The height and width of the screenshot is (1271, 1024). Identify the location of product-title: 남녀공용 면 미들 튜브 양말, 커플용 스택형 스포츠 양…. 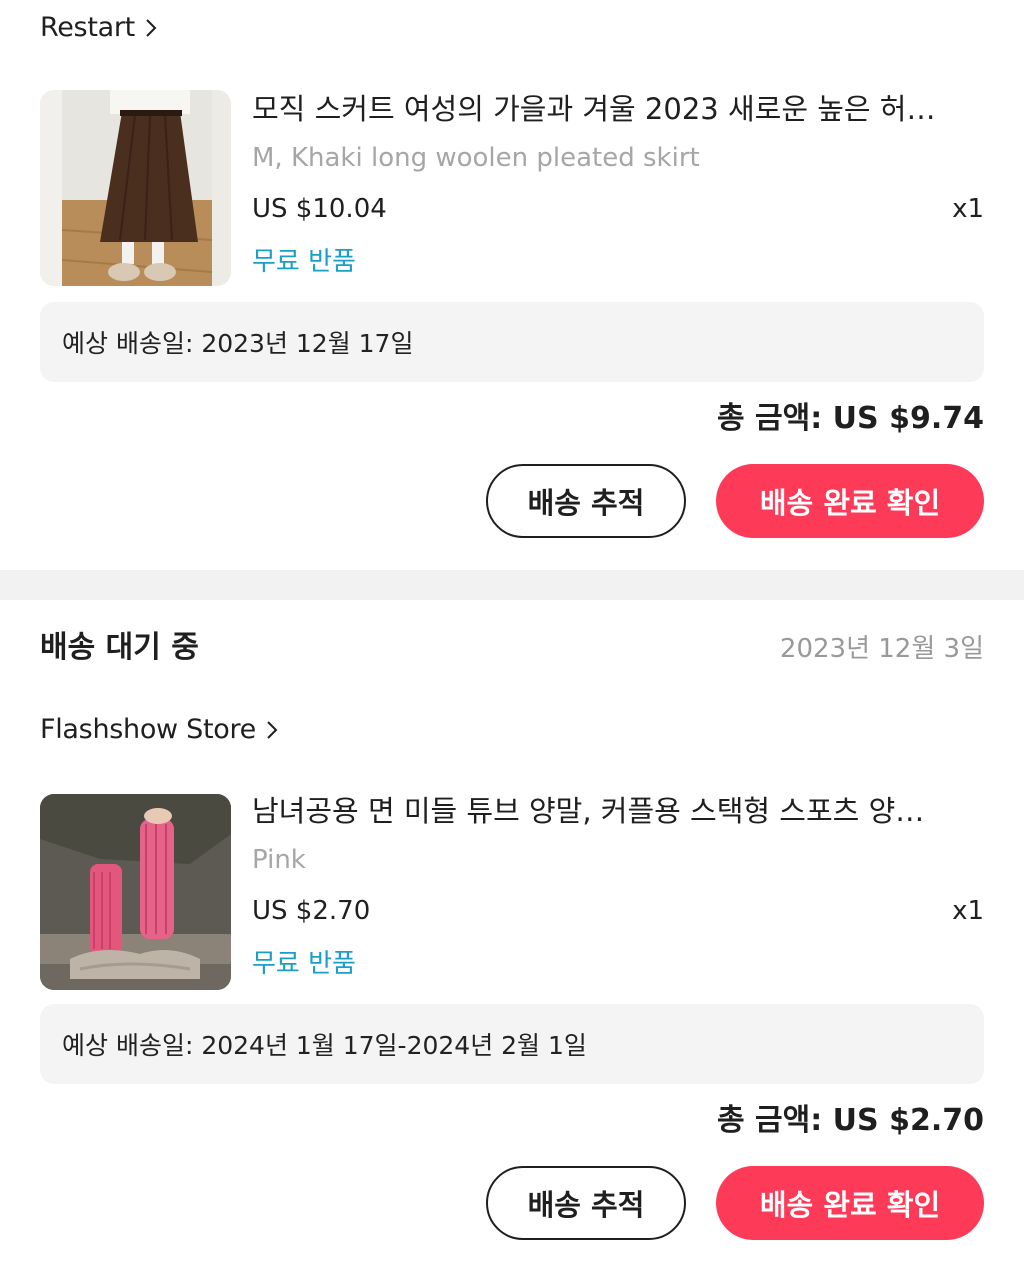
(619, 809).